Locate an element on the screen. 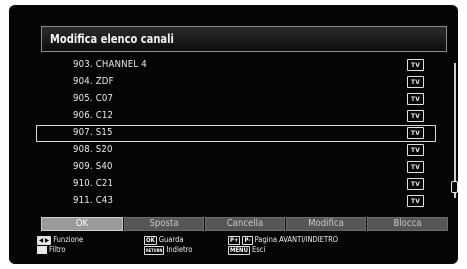 The image size is (467, 269). action-bar: OK Sposta Cancella Modifica Blocca is located at coordinates (244, 224).